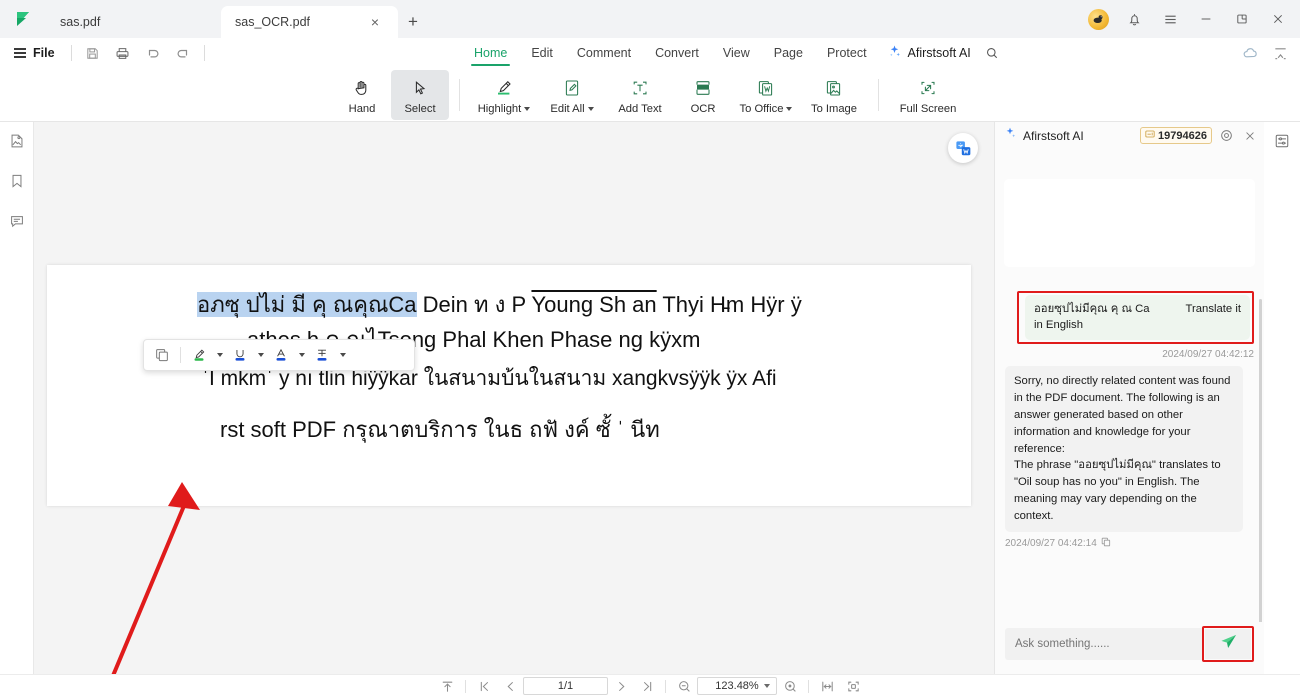 This screenshot has height=697, width=1300. Describe the element at coordinates (542, 53) in the screenshot. I see `tab-edit: Edit` at that location.